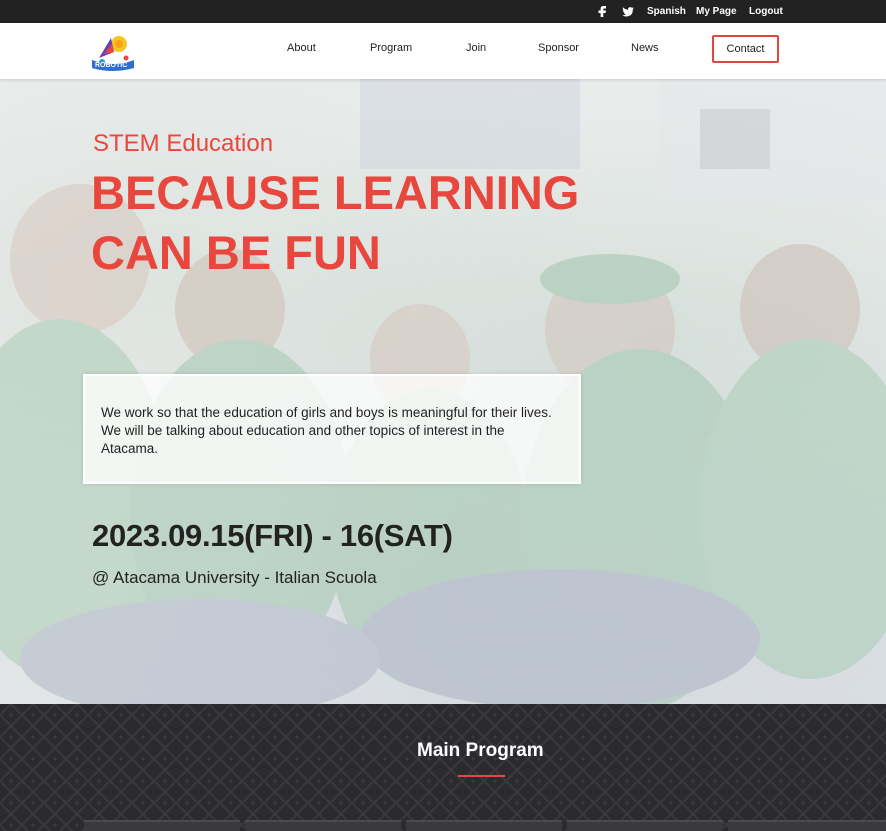 This screenshot has width=886, height=831. Describe the element at coordinates (234, 577) in the screenshot. I see `event-venue: @ Atacama University - Italian Scuola` at that location.